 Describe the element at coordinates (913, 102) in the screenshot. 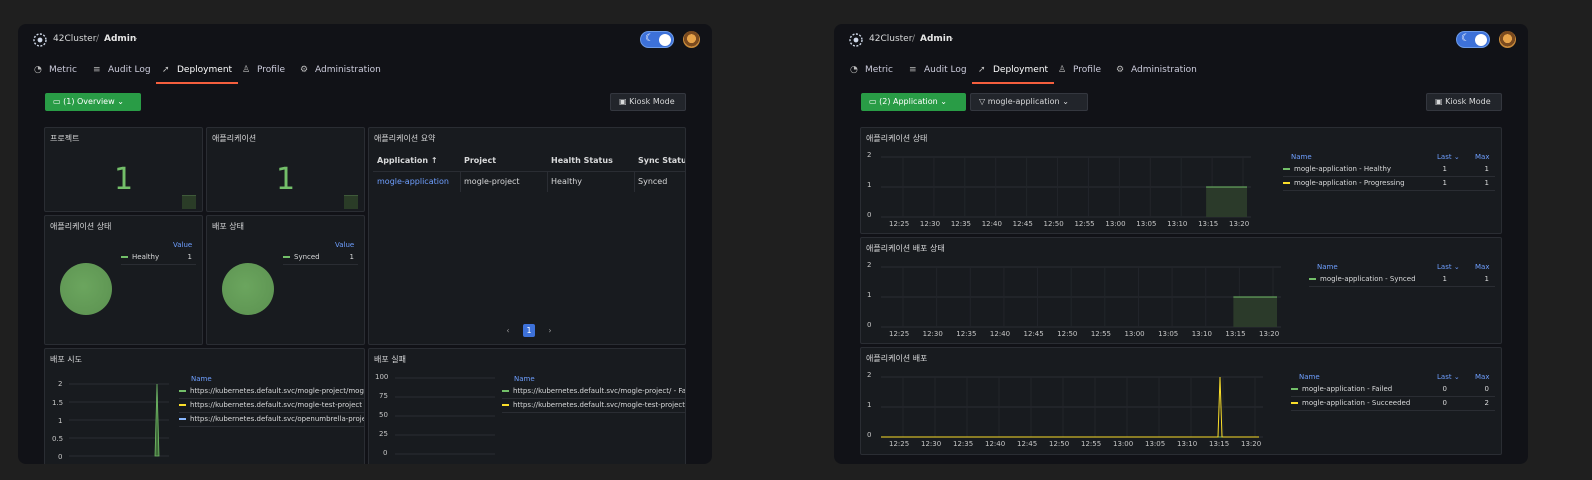

I see `view-select: ▭ (2) Application ⌄` at that location.